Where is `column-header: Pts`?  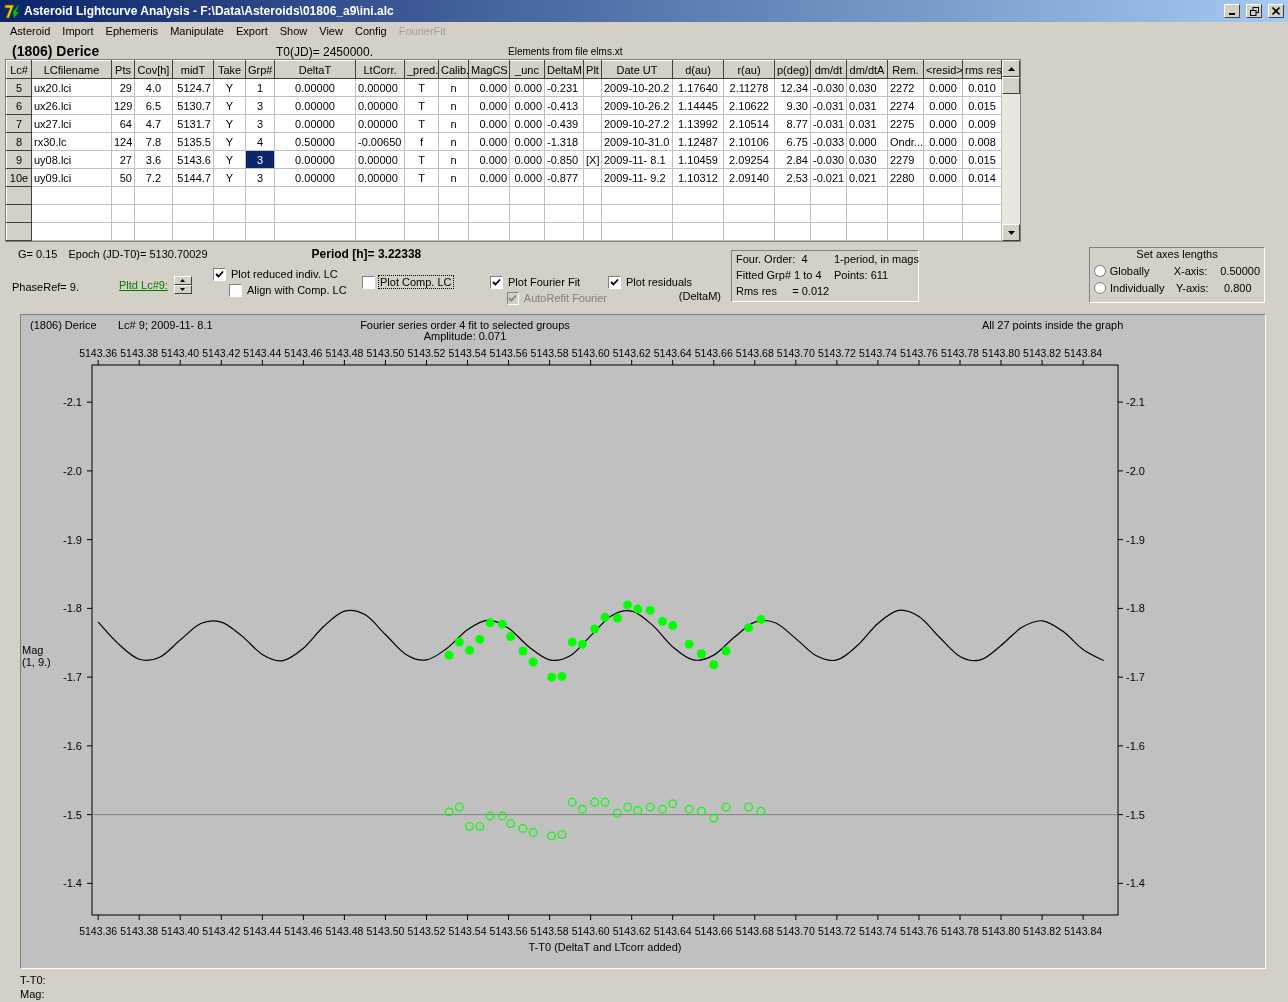
column-header: Pts is located at coordinates (123, 69).